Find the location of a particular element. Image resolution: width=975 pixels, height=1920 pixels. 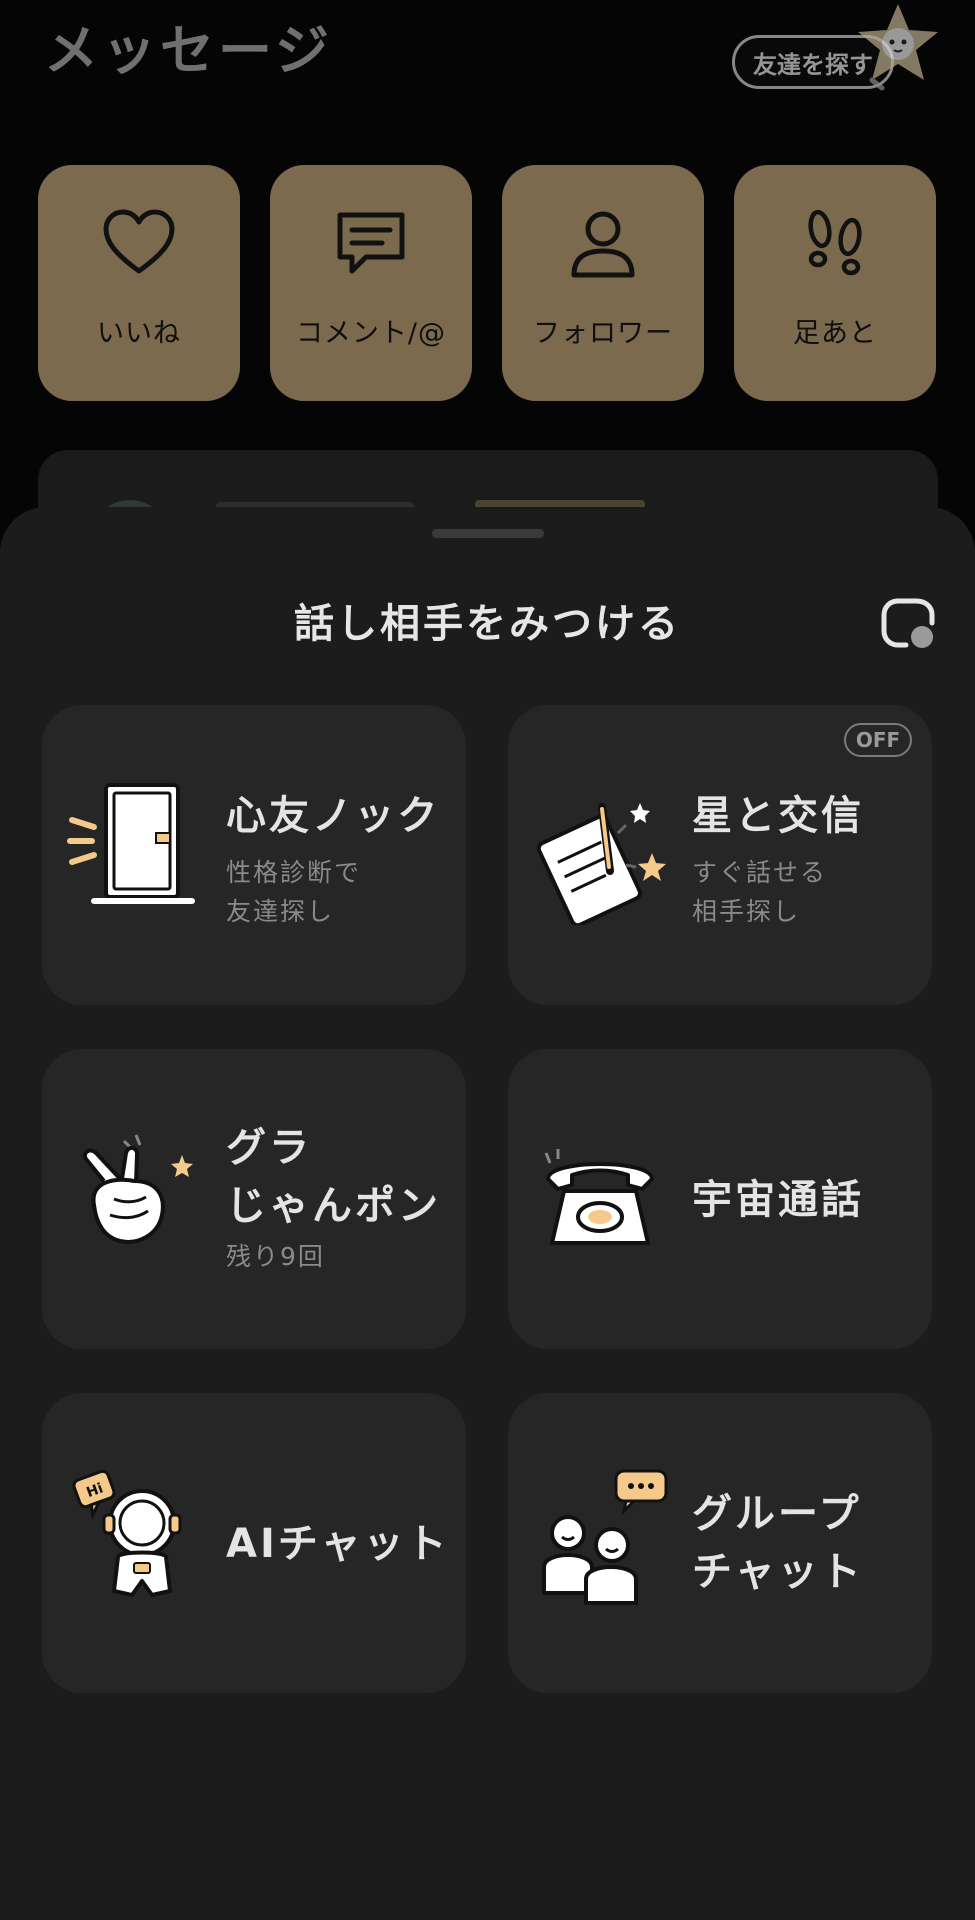

feature-title: AIチャット is located at coordinates (338, 1544).